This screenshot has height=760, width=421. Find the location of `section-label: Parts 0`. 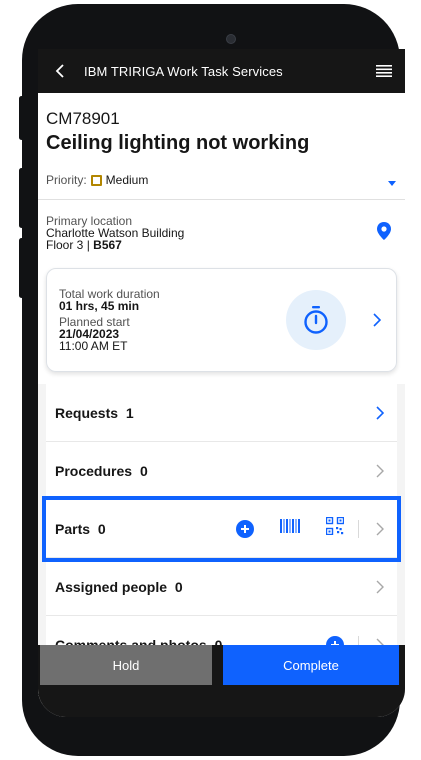

section-label: Parts 0 is located at coordinates (145, 529).